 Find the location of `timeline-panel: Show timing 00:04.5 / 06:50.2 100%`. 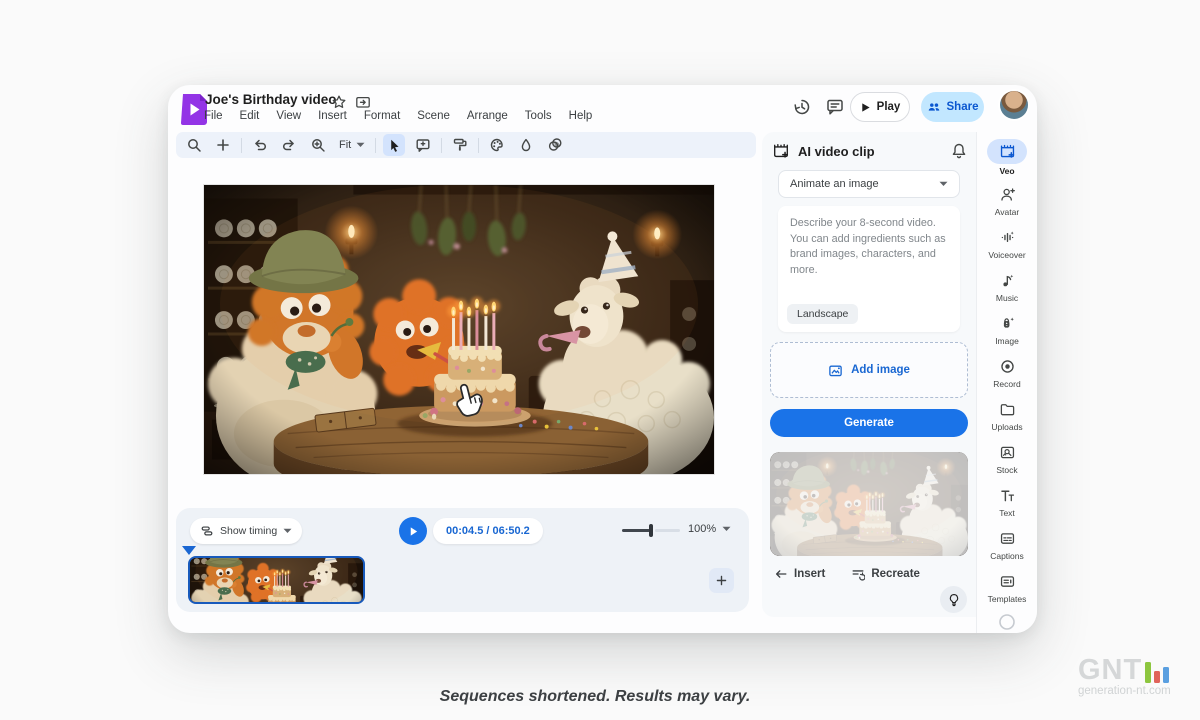

timeline-panel: Show timing 00:04.5 / 06:50.2 100% is located at coordinates (462, 560).